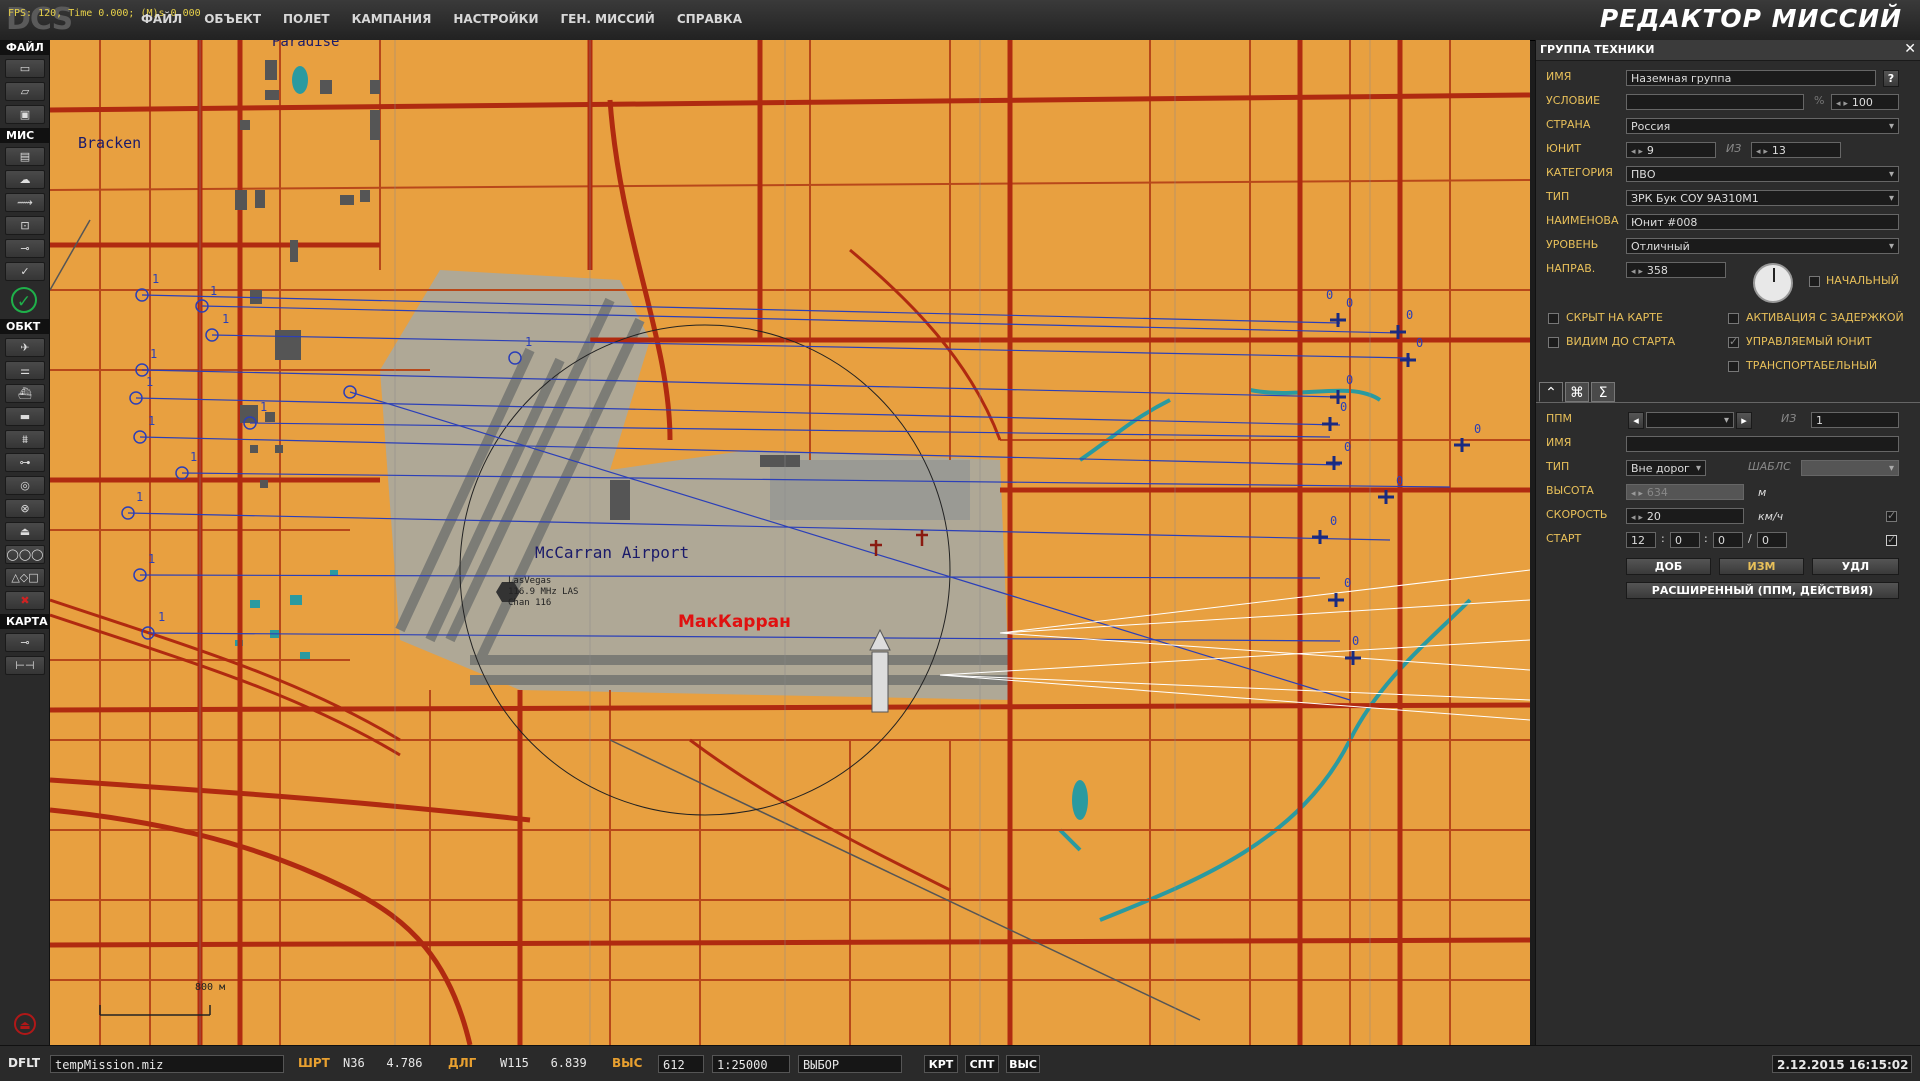 The image size is (1920, 1081). What do you see at coordinates (1685, 516) in the screenshot?
I see `speed-stepper: ◂ ▸ 20` at bounding box center [1685, 516].